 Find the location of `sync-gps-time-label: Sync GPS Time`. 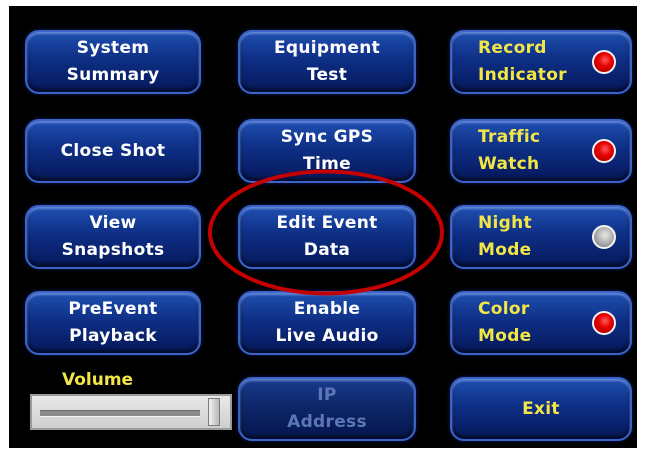

sync-gps-time-label: Sync GPS Time is located at coordinates (327, 150).